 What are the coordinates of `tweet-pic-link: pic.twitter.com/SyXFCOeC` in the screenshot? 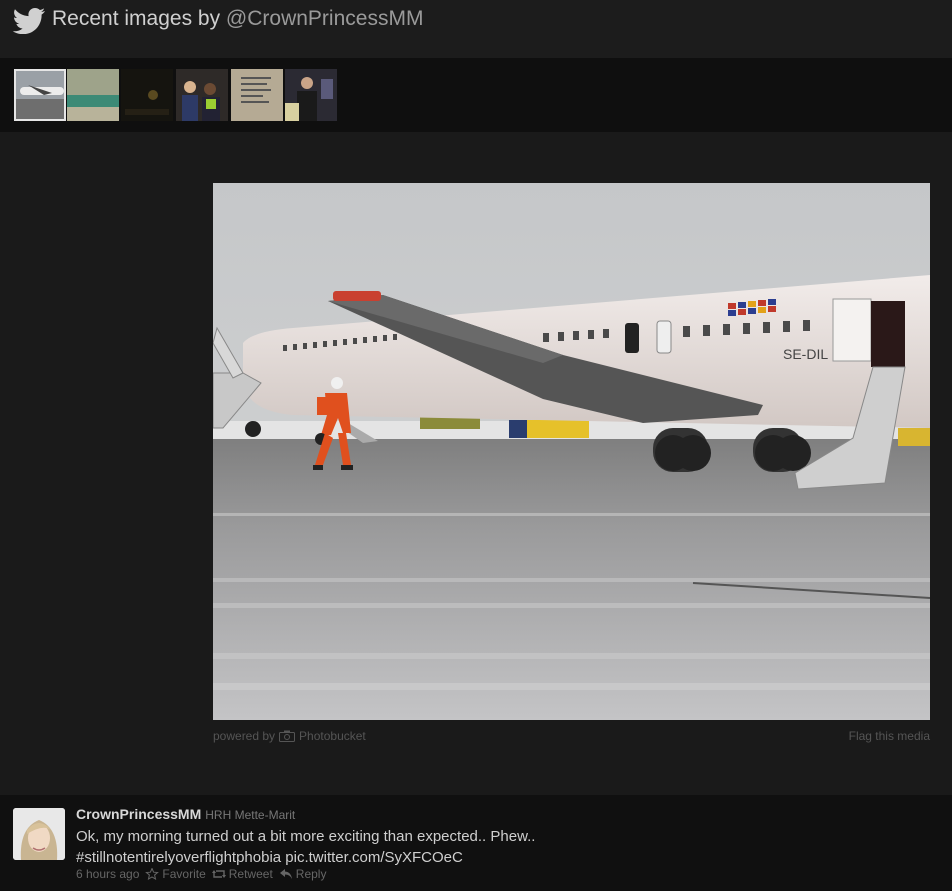 It's located at (374, 857).